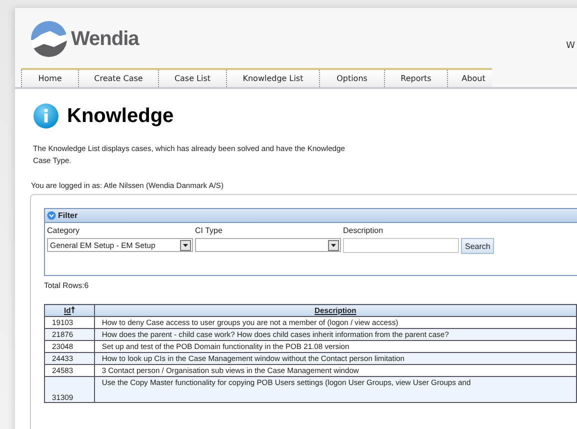  I want to click on description-field, so click(401, 245).